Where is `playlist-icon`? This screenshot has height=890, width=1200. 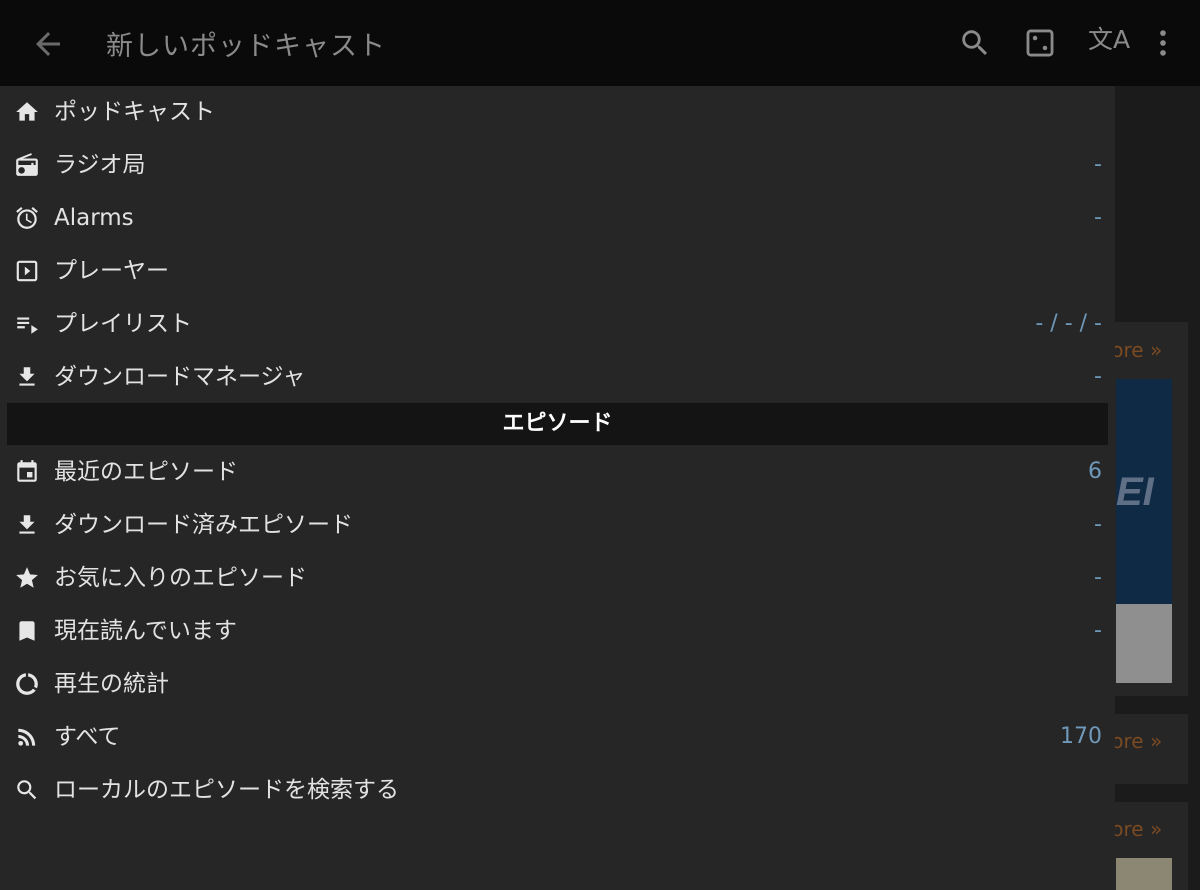 playlist-icon is located at coordinates (27, 324).